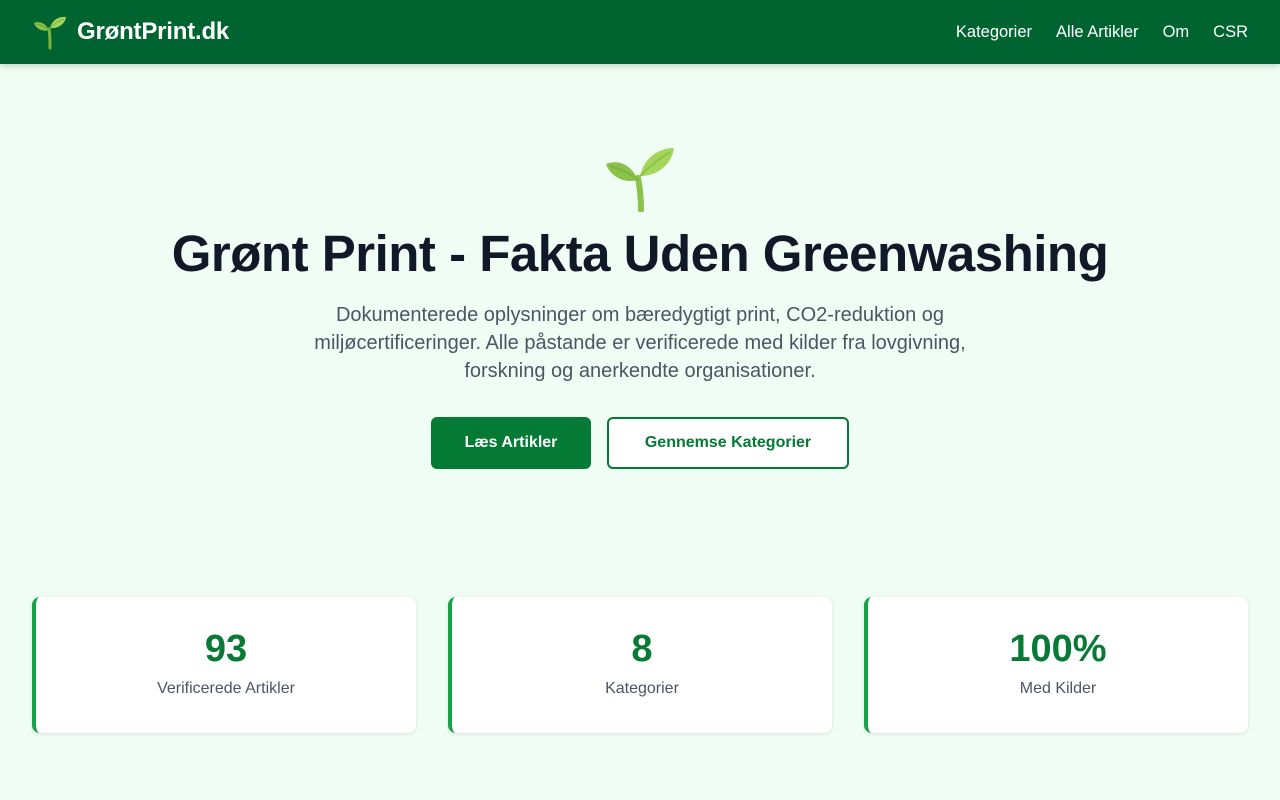 The image size is (1280, 800). I want to click on stat-label: Verificerede Artikler, so click(226, 688).